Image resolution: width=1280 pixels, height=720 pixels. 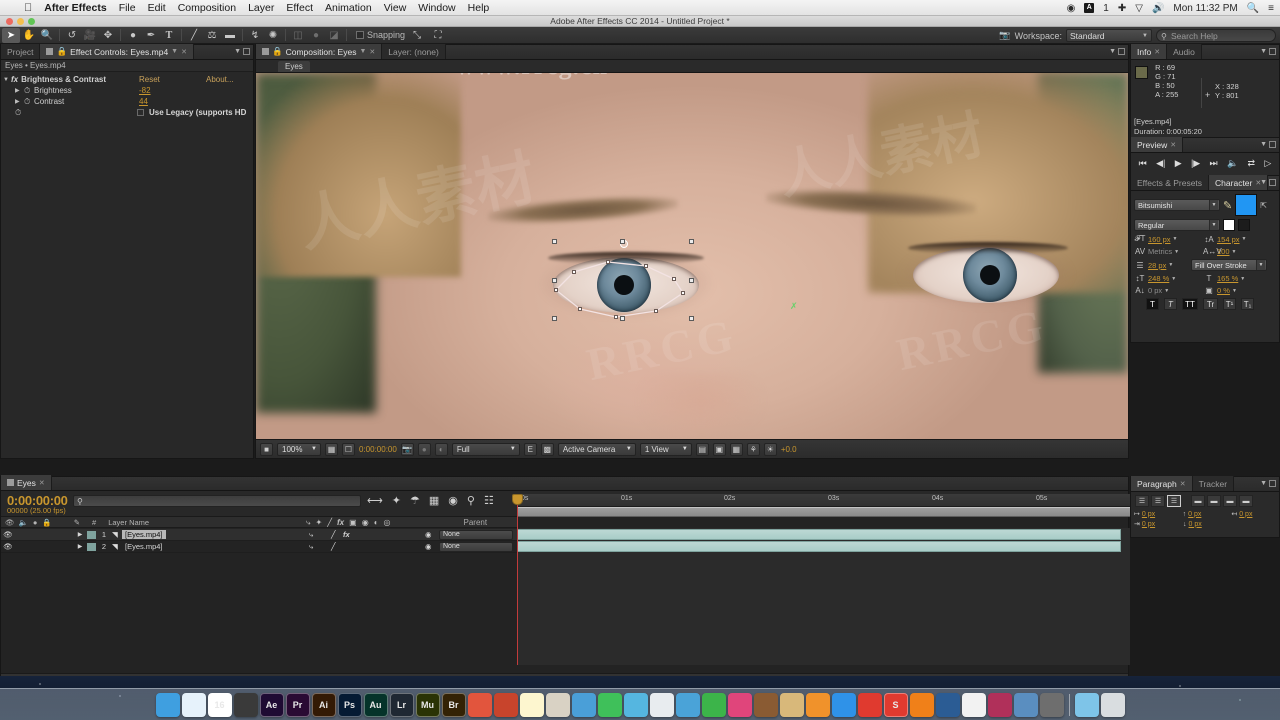 I want to click on keynote-icon, so click(x=687, y=705).